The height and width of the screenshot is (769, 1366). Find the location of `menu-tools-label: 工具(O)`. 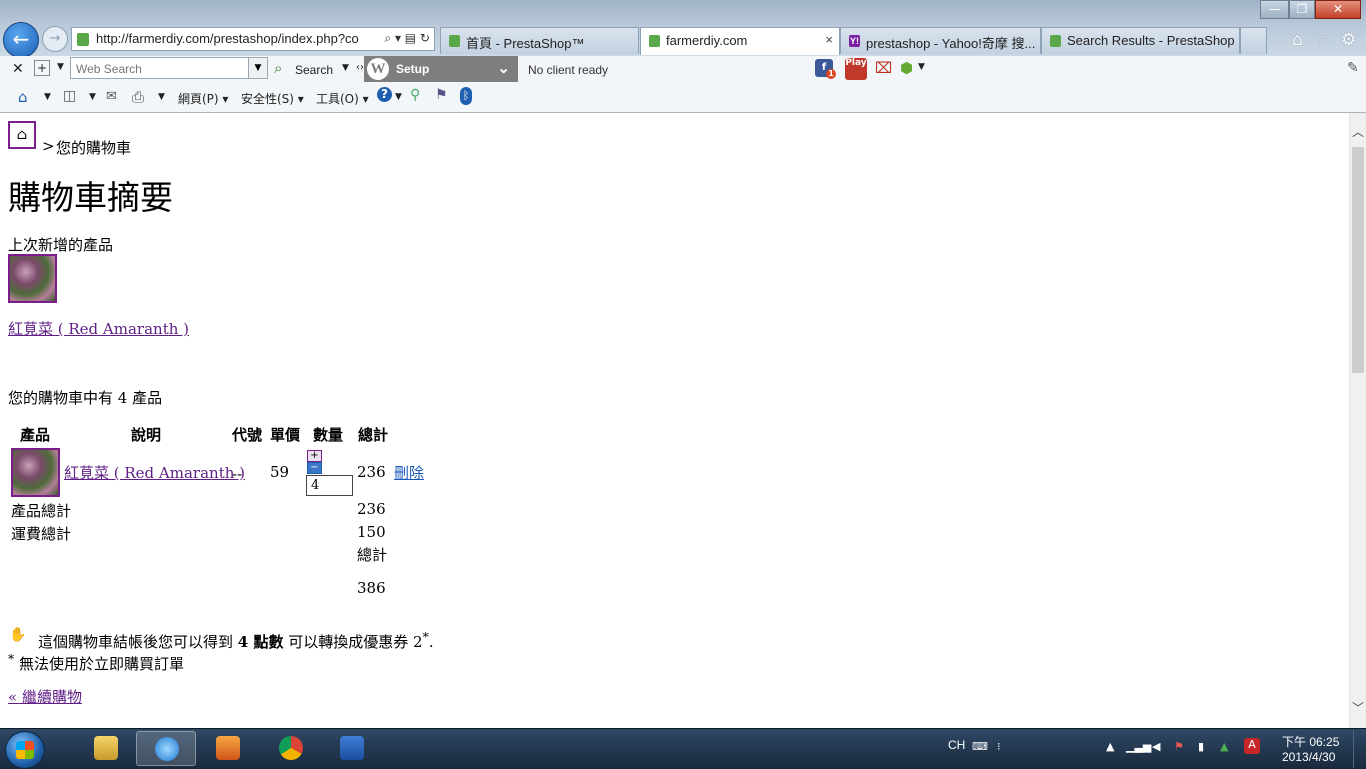

menu-tools-label: 工具(O) is located at coordinates (337, 99).